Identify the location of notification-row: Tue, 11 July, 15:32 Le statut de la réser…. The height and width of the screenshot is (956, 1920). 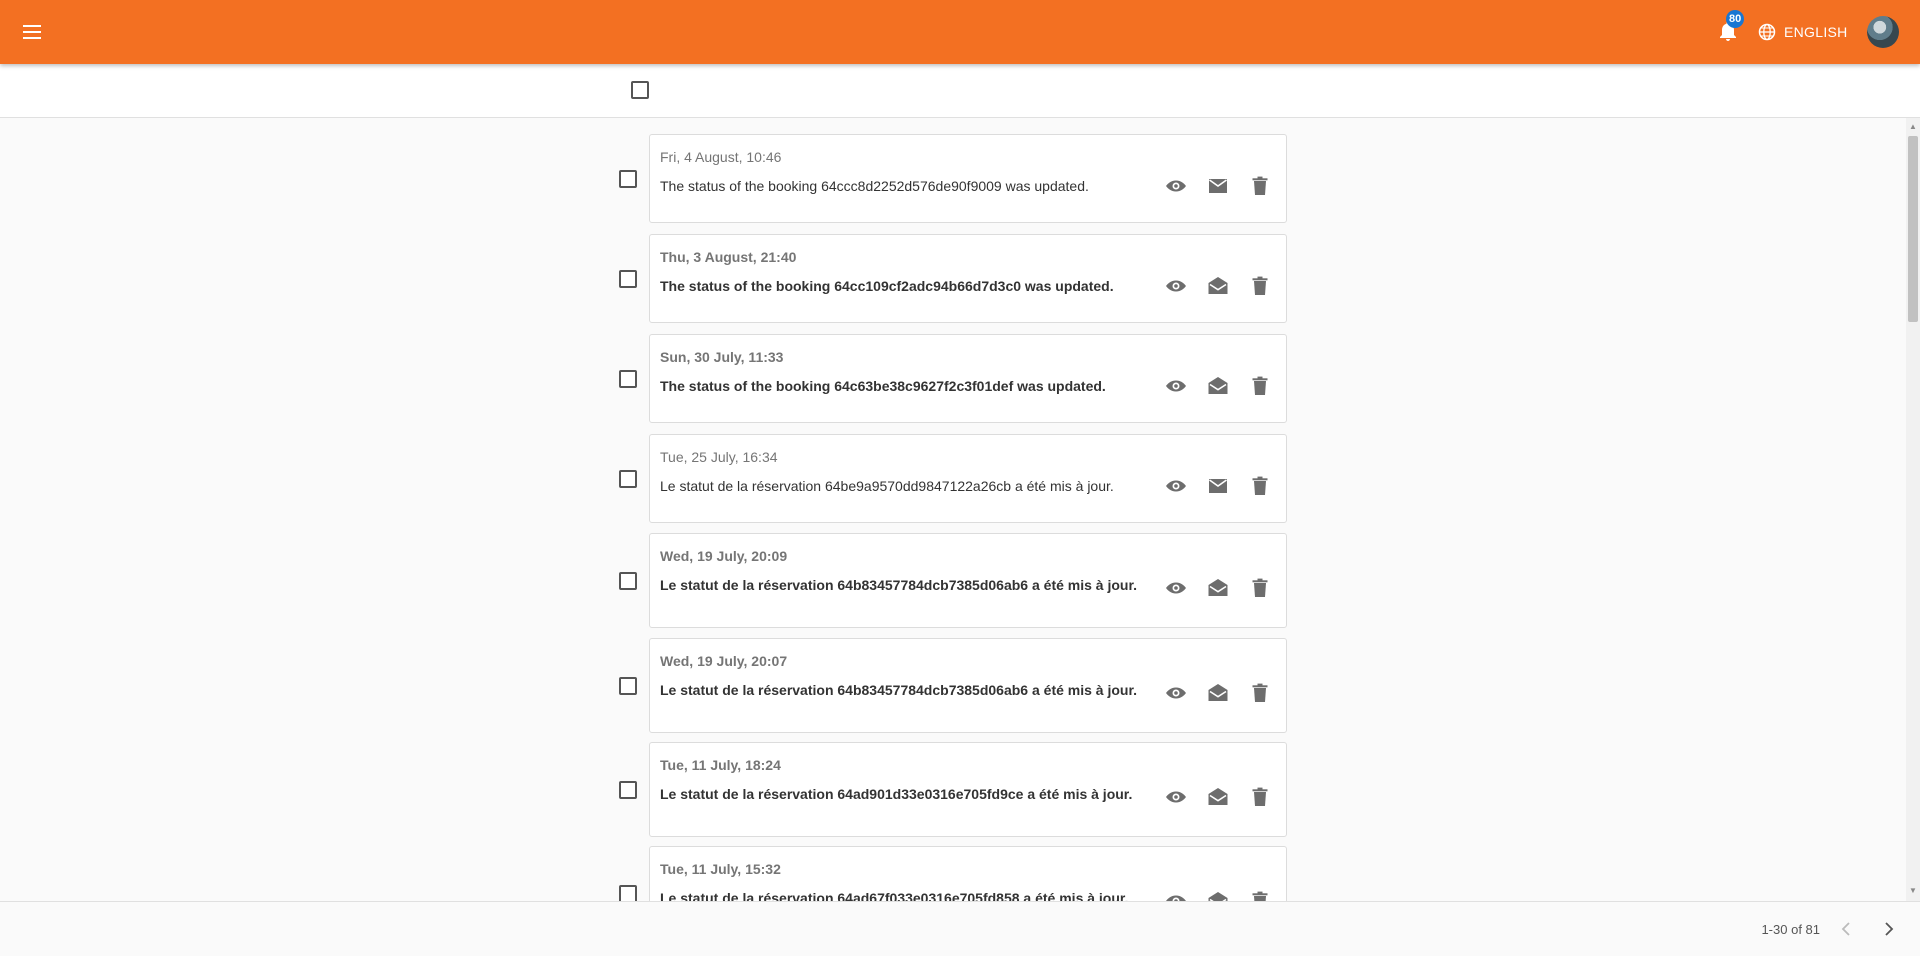
(953, 873).